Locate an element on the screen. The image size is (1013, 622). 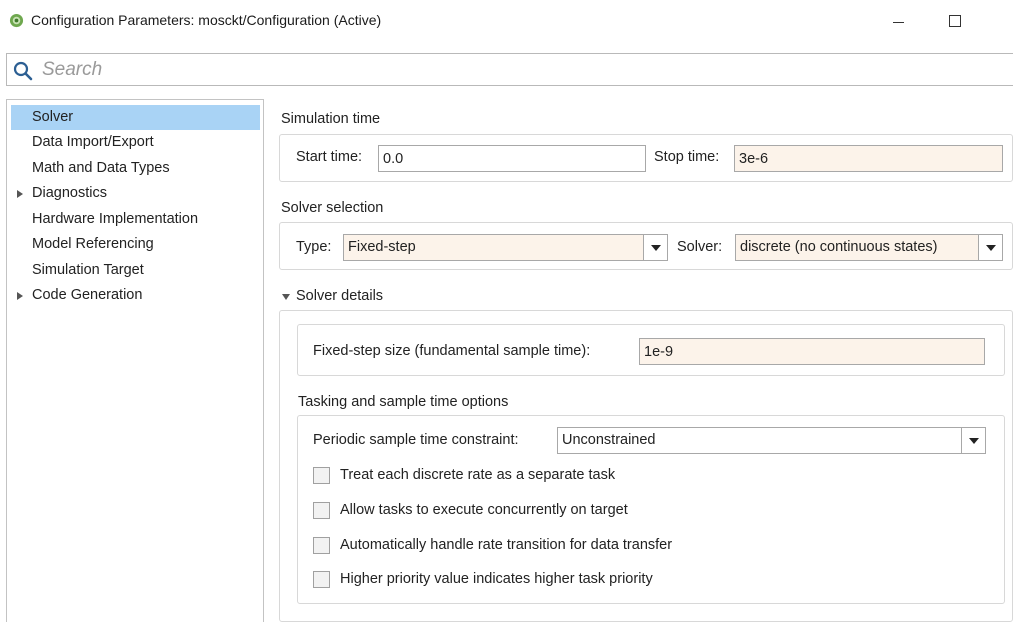
periodic-constraint-dropdown: Unconstrained is located at coordinates (771, 440).